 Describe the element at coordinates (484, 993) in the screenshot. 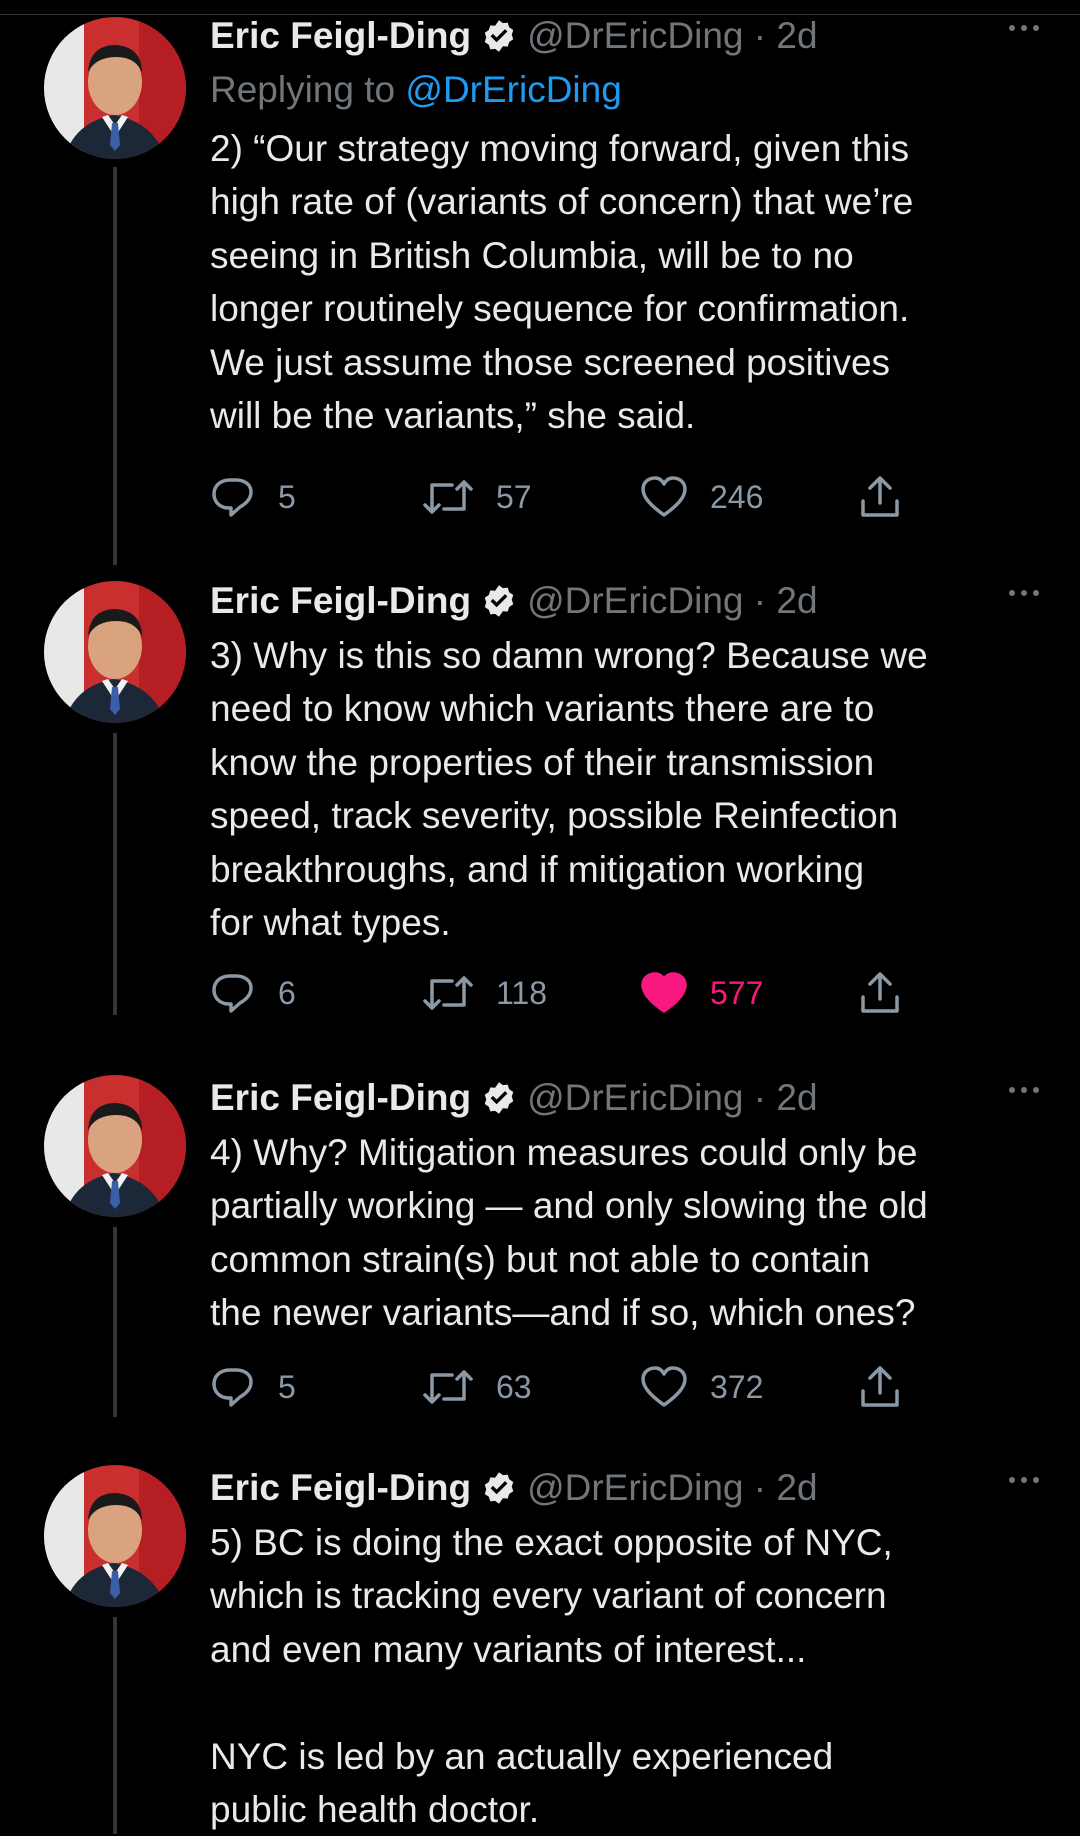

I see `retweet-button: 118` at that location.